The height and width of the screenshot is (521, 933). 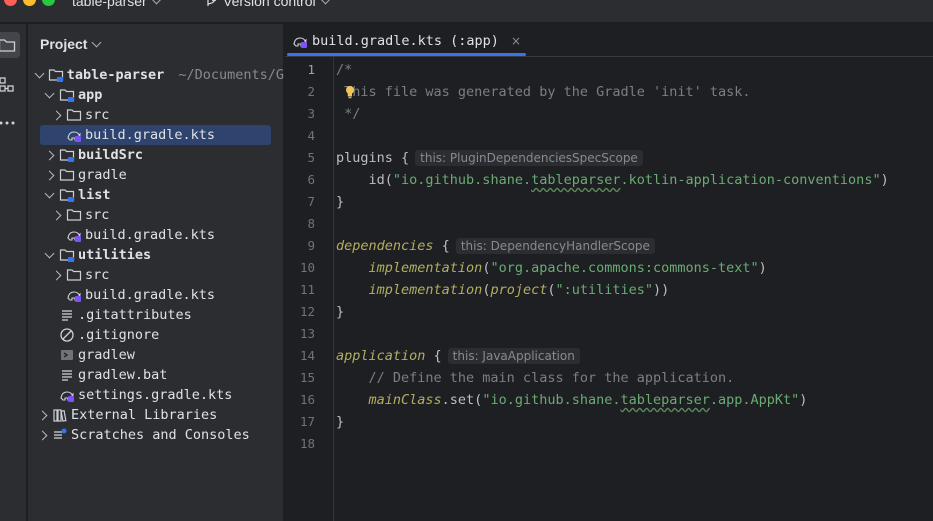 What do you see at coordinates (307, 333) in the screenshot?
I see `line-number: 13` at bounding box center [307, 333].